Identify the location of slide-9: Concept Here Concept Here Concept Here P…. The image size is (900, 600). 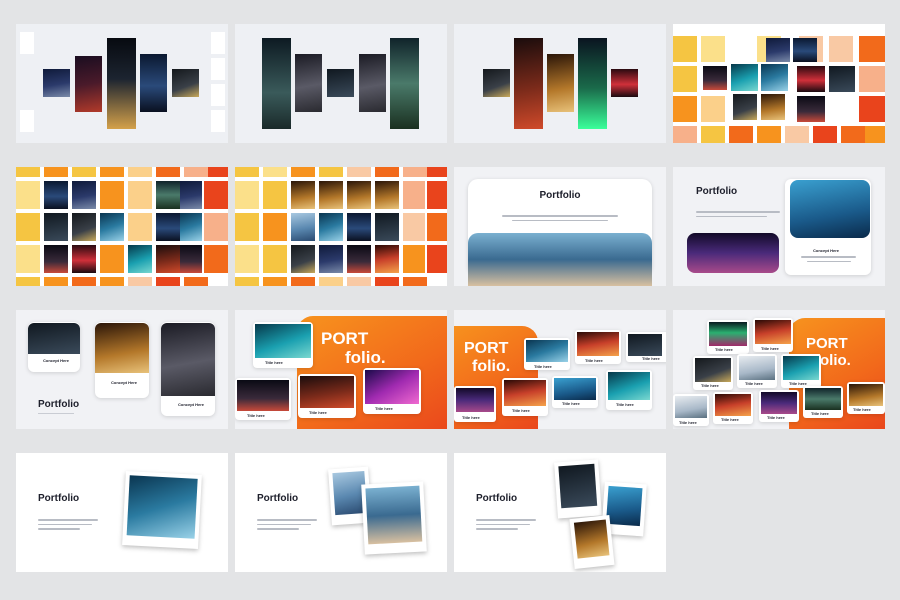
(122, 369).